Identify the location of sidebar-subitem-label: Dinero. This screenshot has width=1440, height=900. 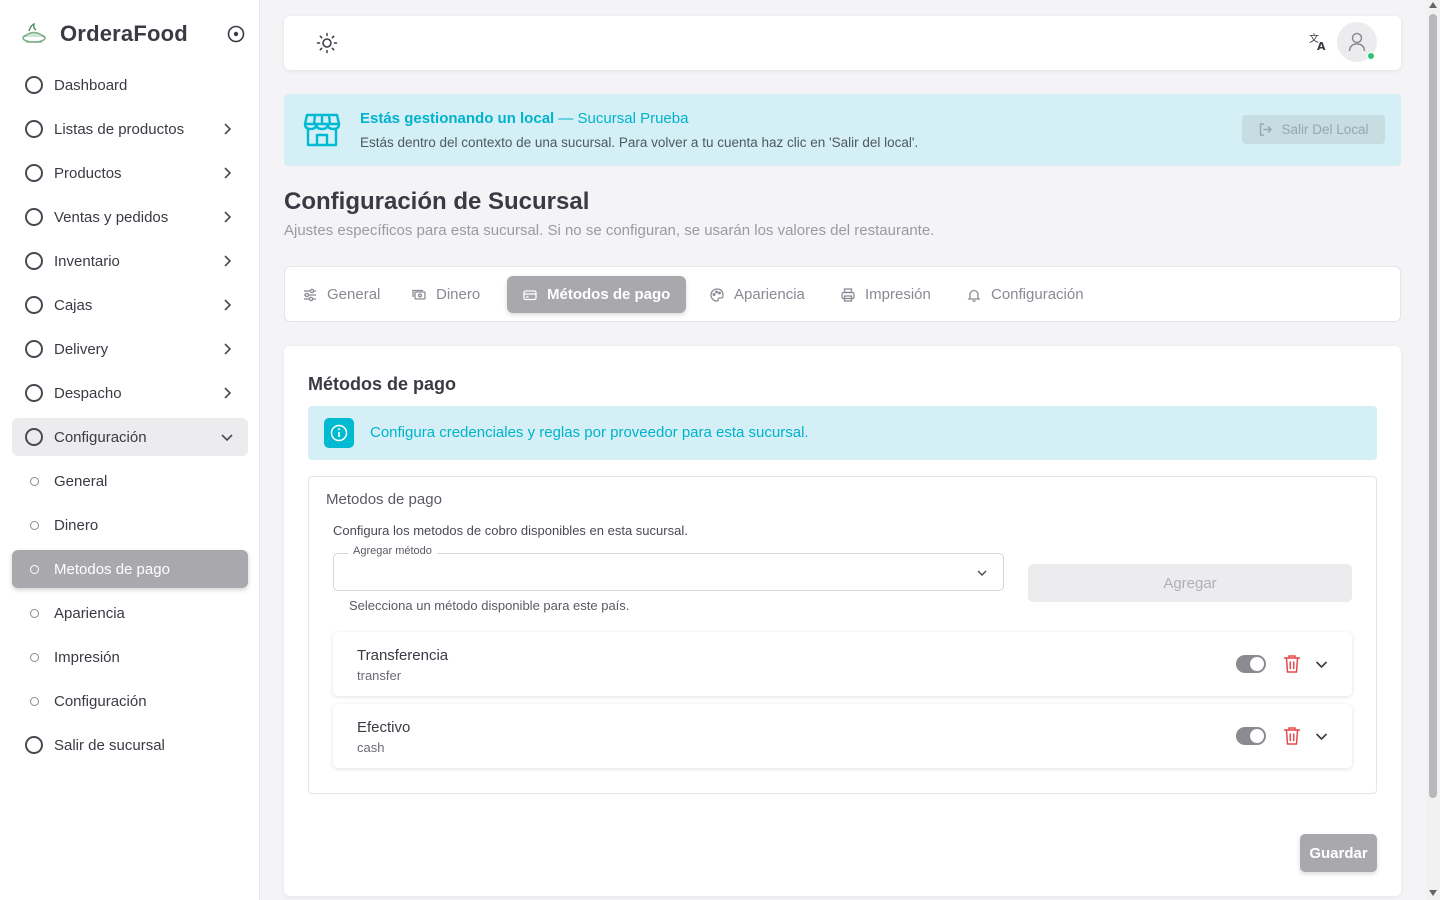
(76, 525).